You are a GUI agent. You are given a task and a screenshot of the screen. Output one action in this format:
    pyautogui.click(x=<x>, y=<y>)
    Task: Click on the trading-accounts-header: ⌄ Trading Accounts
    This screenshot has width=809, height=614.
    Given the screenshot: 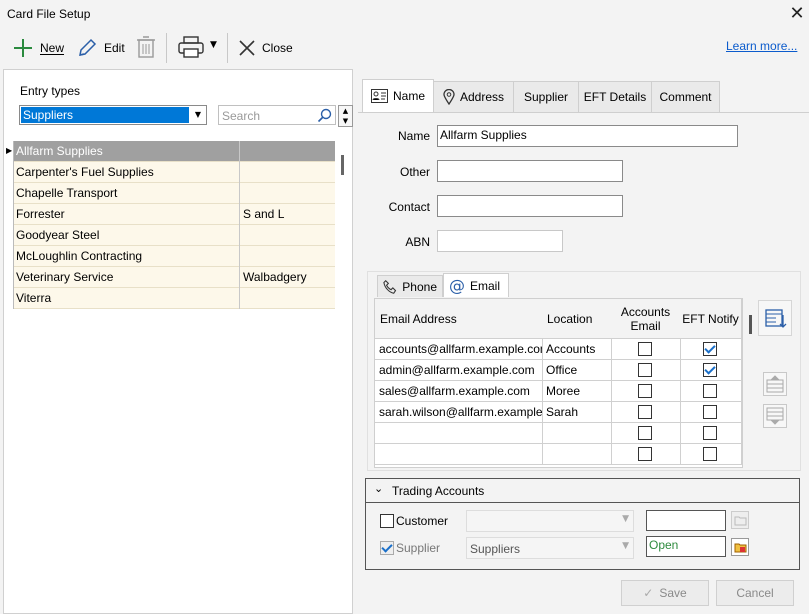 What is the action you would take?
    pyautogui.click(x=582, y=491)
    